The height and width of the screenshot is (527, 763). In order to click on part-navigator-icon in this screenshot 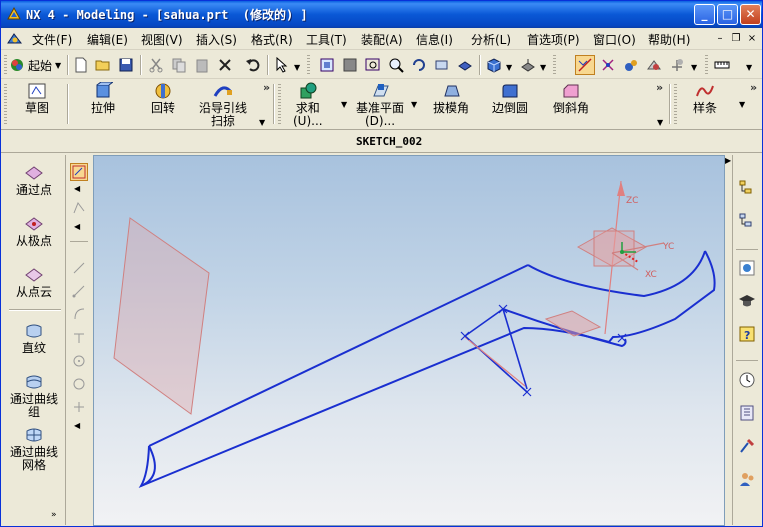, I will do `click(747, 221)`.